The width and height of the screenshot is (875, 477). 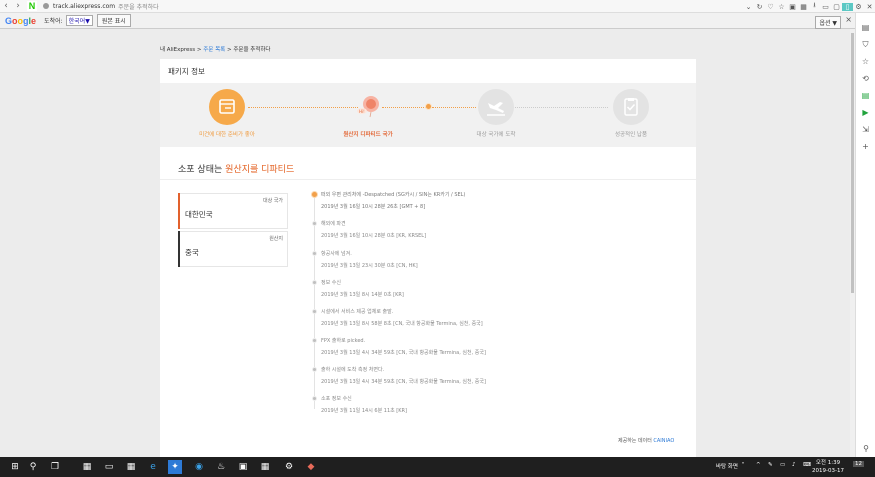 I want to click on progress-step-departed: Hi! 원산지 디파티드 국가, so click(x=368, y=113).